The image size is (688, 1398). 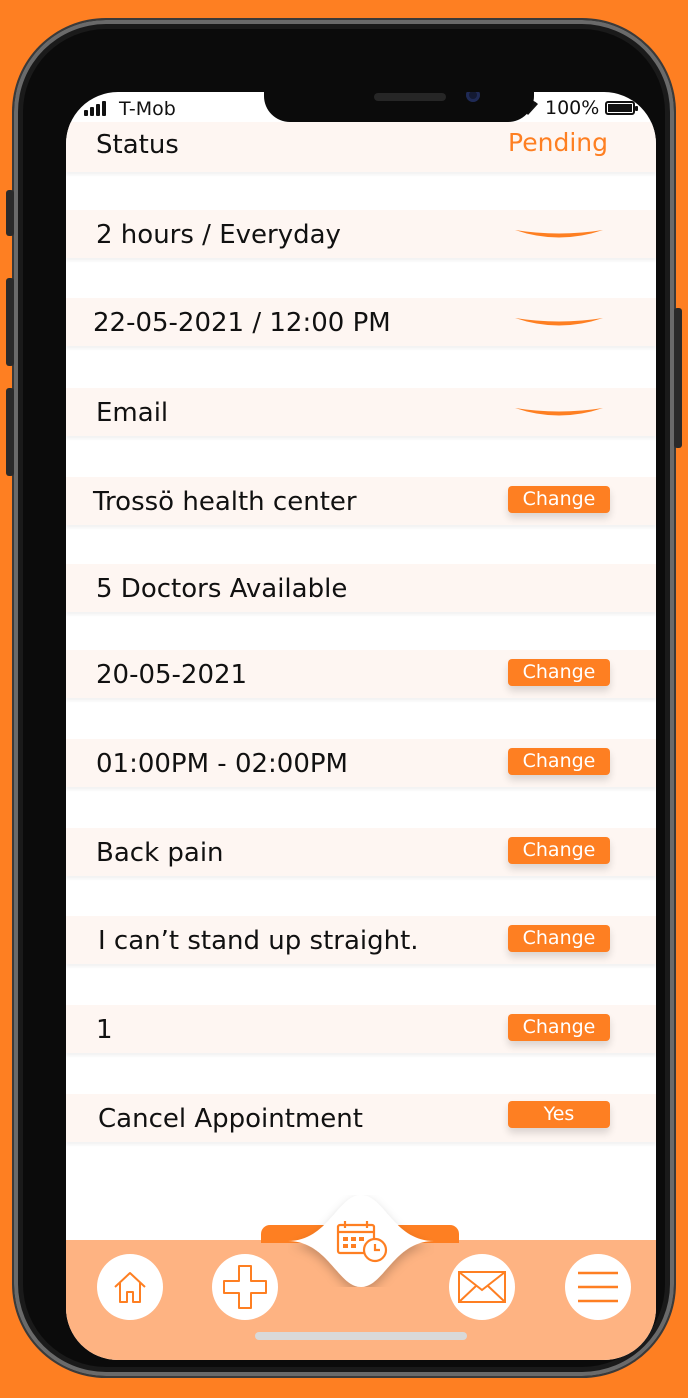 I want to click on cancel-appointment-label: Cancel Appointment, so click(x=230, y=1119).